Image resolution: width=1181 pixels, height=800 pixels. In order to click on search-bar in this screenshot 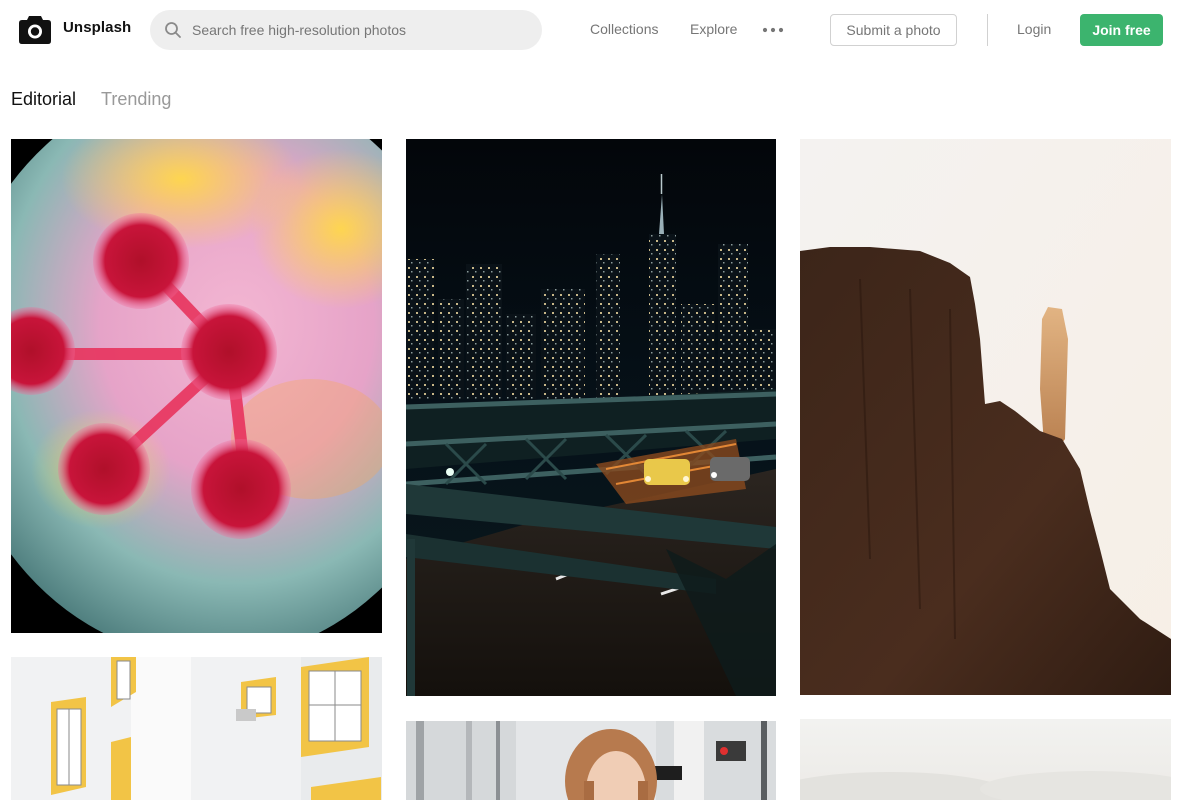, I will do `click(346, 30)`.